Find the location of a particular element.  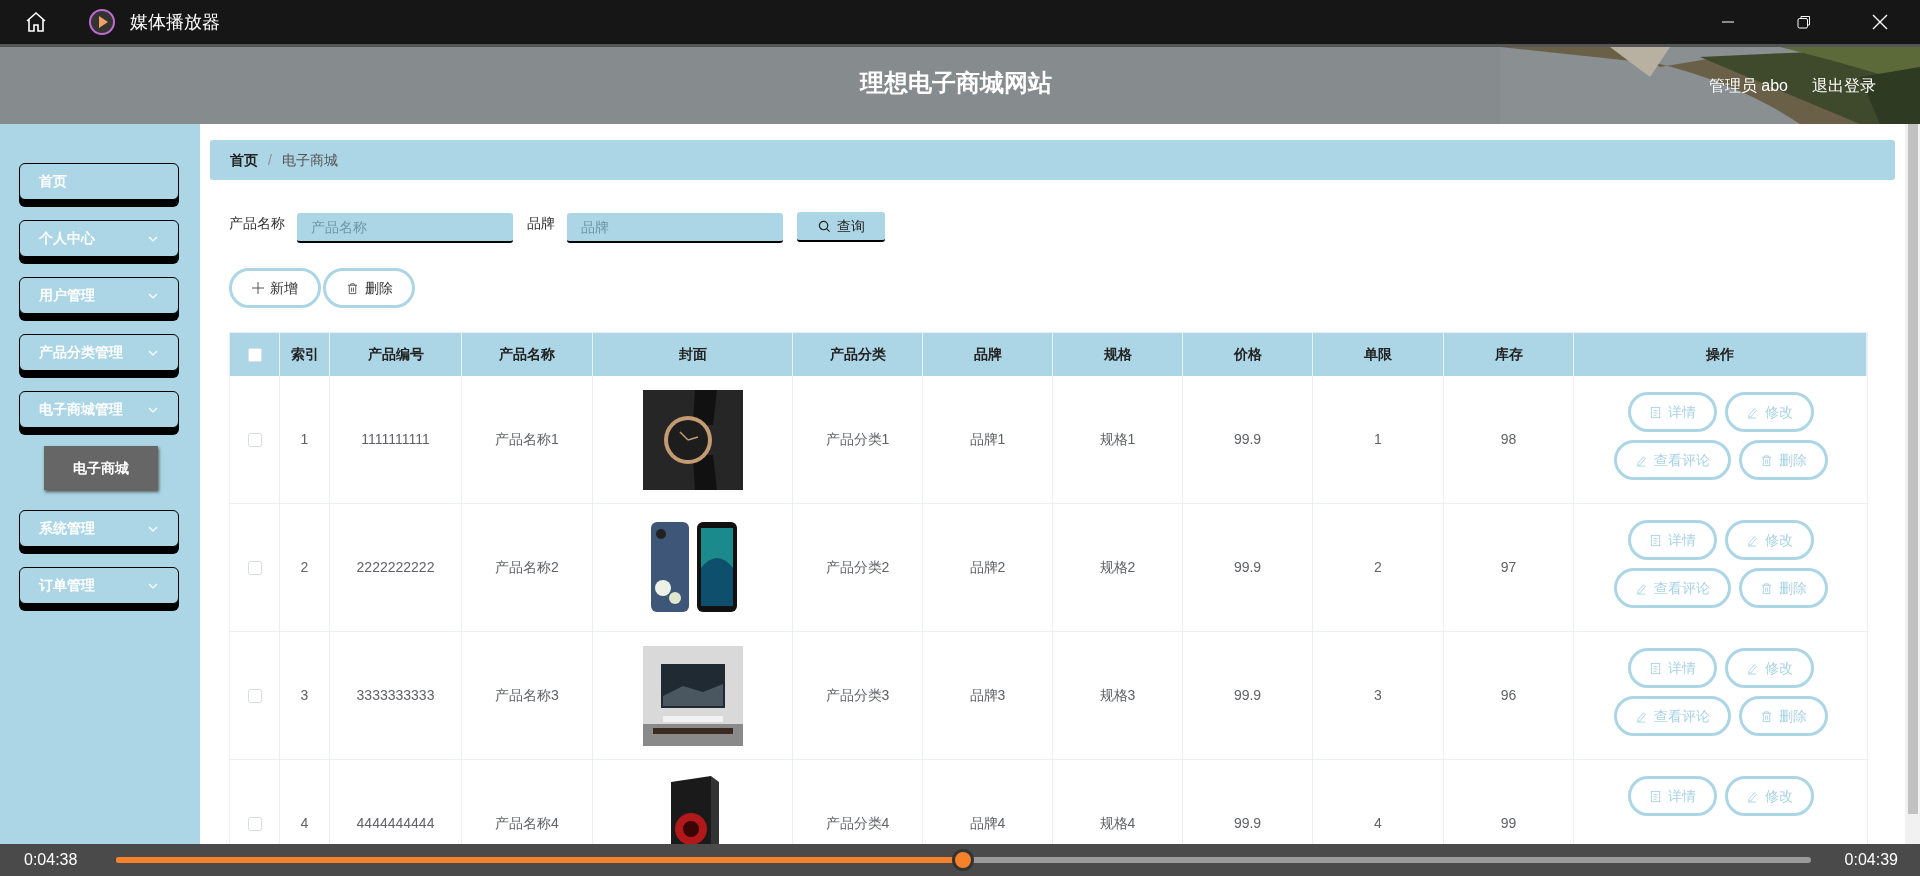

column-header: 产品名称 is located at coordinates (527, 354).